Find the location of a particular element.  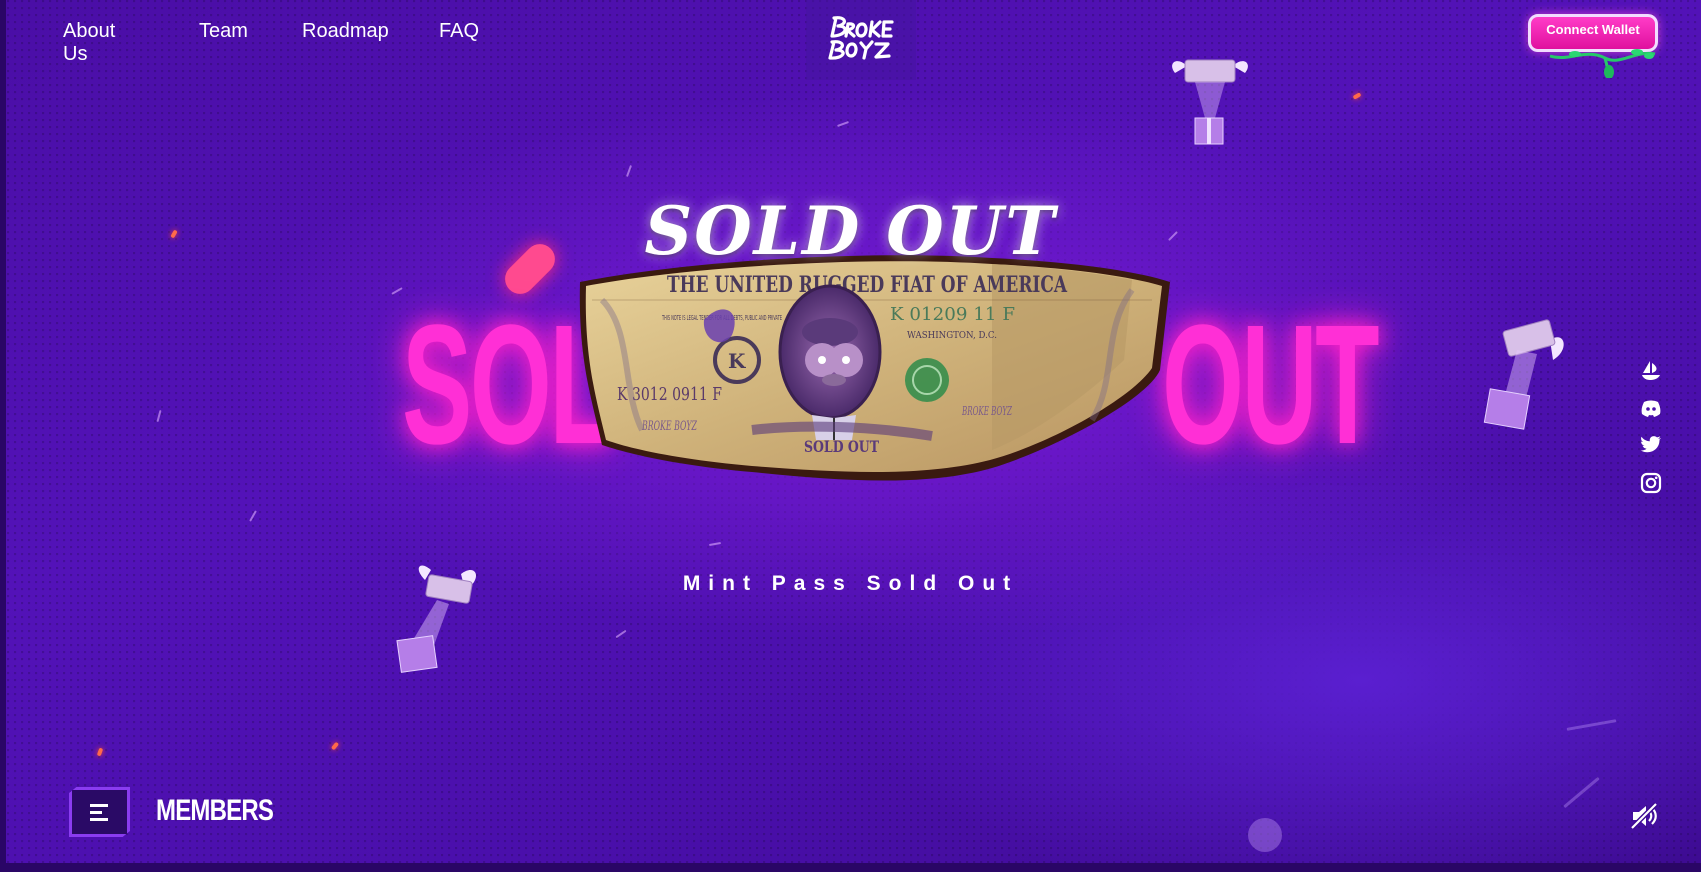

page-bottom-border is located at coordinates (850, 867).